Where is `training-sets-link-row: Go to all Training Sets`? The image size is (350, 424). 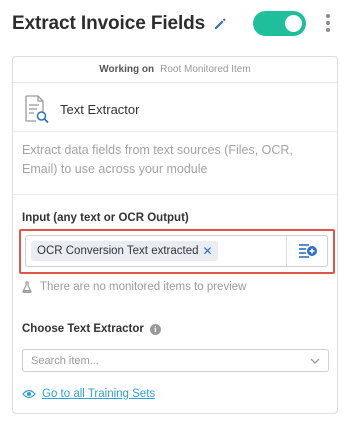 training-sets-link-row: Go to all Training Sets is located at coordinates (88, 394).